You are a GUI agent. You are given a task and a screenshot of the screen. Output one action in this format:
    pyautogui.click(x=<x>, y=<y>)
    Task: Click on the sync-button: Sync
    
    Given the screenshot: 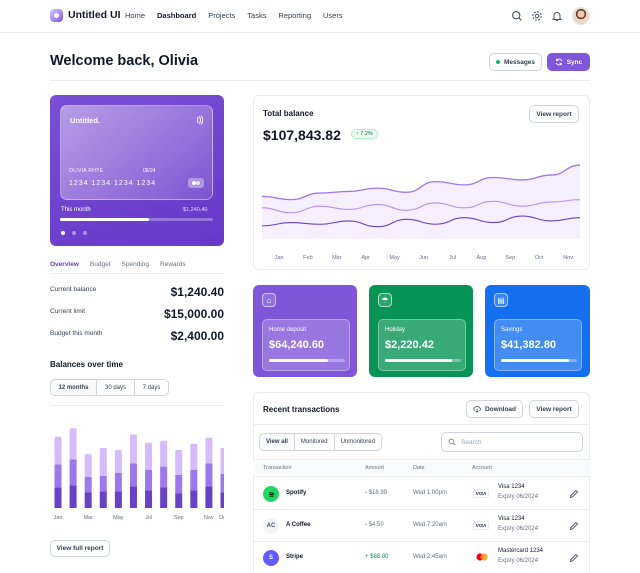 What is the action you would take?
    pyautogui.click(x=568, y=62)
    